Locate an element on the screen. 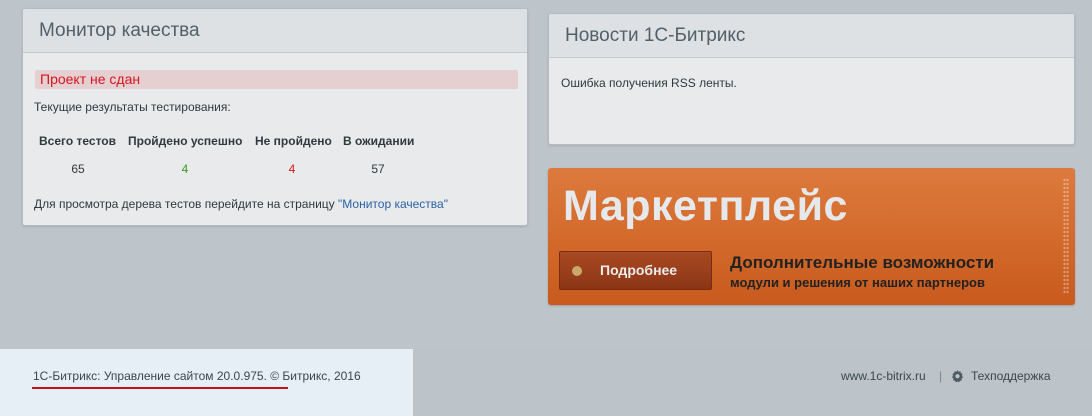 This screenshot has width=1092, height=416. quality-monitor-title: Монитор качества is located at coordinates (275, 31).